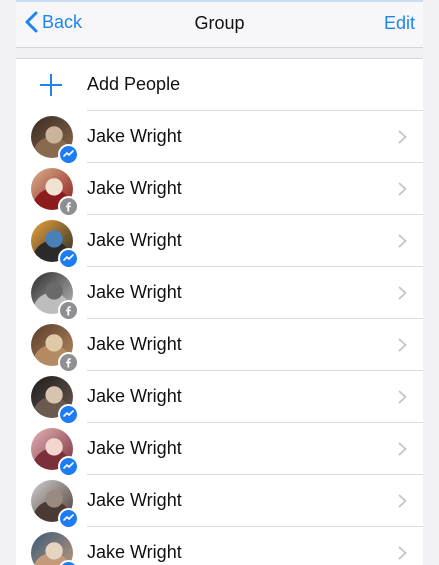  What do you see at coordinates (8, 282) in the screenshot?
I see `left-margin` at bounding box center [8, 282].